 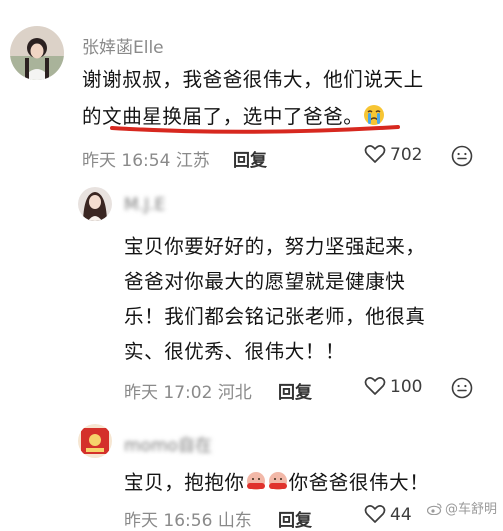 I want to click on comment-time: 昨天 16:56, so click(x=168, y=521).